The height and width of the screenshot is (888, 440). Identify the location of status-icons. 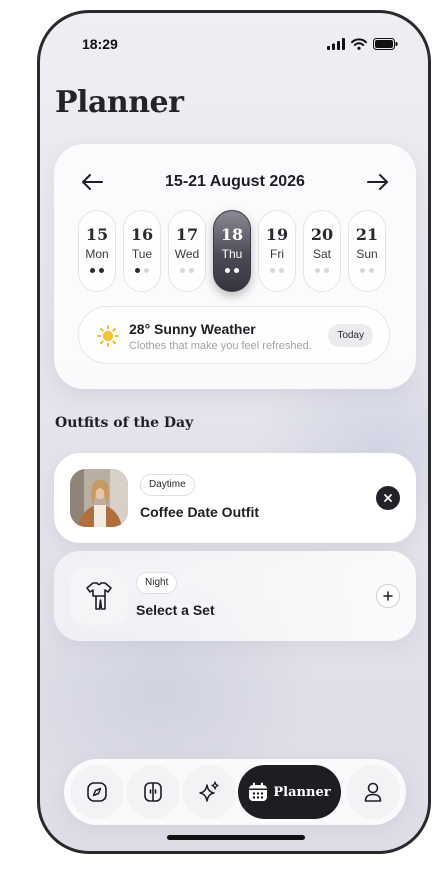
(362, 44).